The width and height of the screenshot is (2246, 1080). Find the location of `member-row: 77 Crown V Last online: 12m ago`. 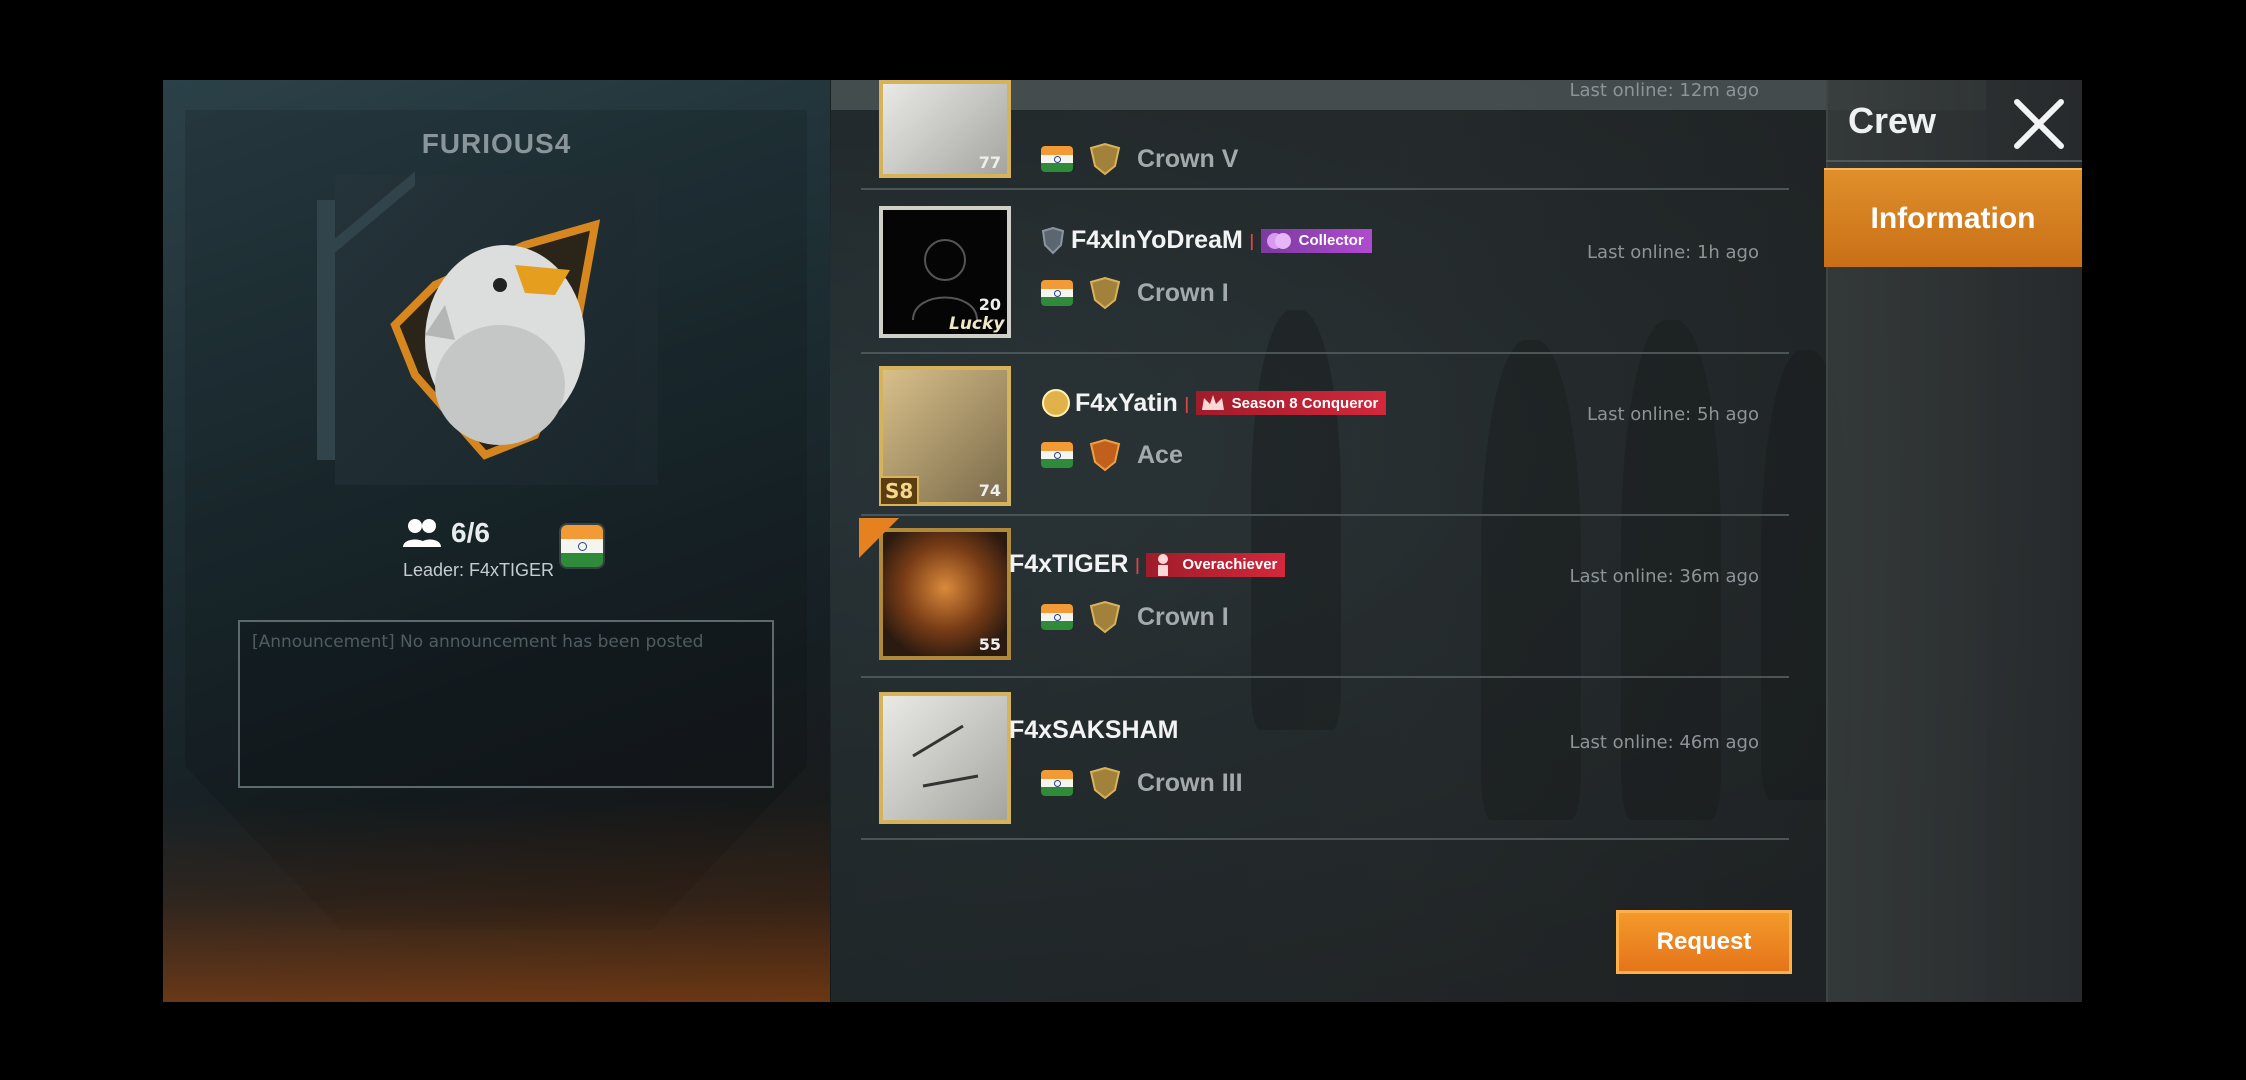

member-row: 77 Crown V Last online: 12m ago is located at coordinates (1325, 135).